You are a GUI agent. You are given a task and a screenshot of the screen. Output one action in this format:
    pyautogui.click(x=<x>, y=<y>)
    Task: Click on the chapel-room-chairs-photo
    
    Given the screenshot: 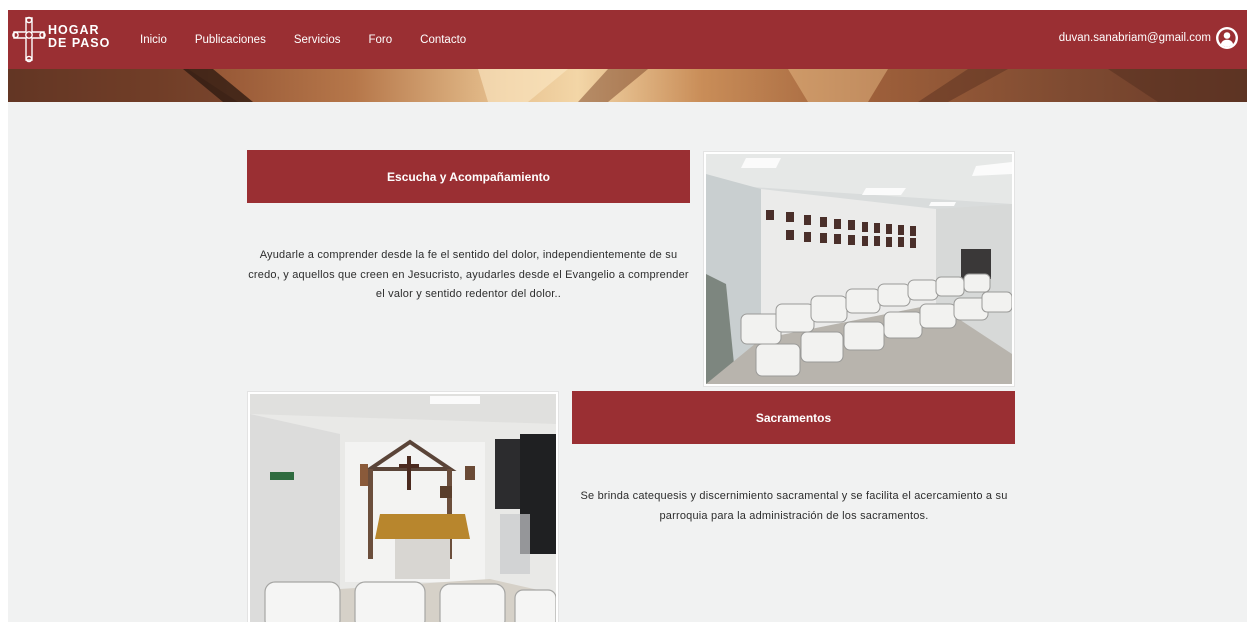 What is the action you would take?
    pyautogui.click(x=859, y=269)
    